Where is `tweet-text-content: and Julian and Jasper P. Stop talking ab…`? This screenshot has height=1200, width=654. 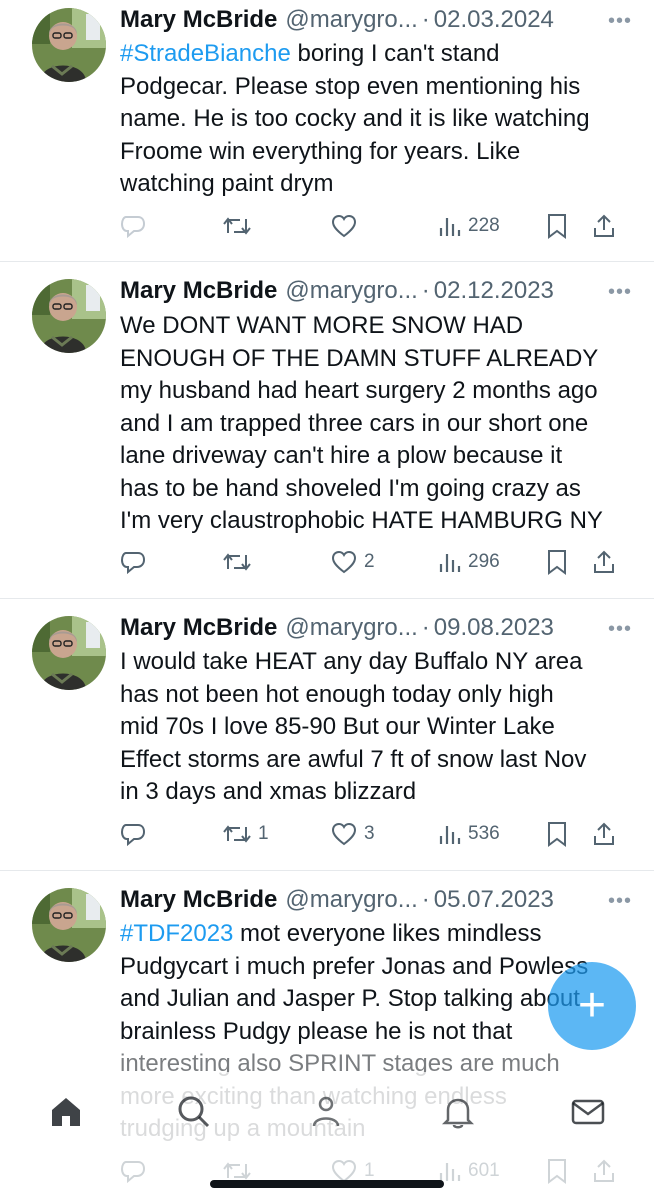
tweet-text-content: and Julian and Jasper P. Stop talking ab… is located at coordinates (350, 998).